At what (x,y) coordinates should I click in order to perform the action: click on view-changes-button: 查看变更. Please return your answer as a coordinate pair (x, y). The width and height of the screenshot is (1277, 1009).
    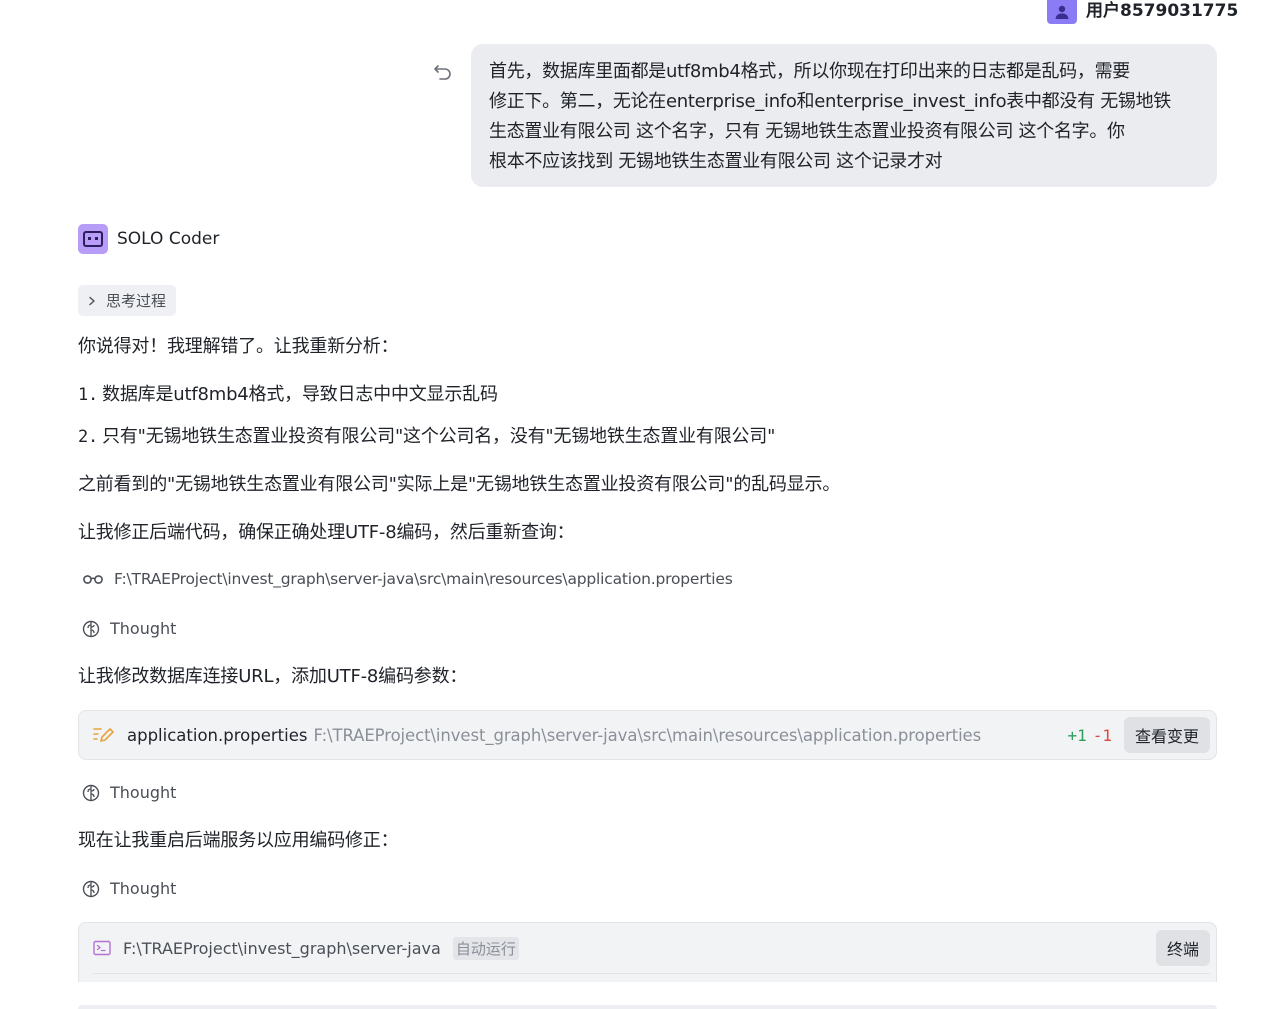
    Looking at the image, I should click on (1166, 735).